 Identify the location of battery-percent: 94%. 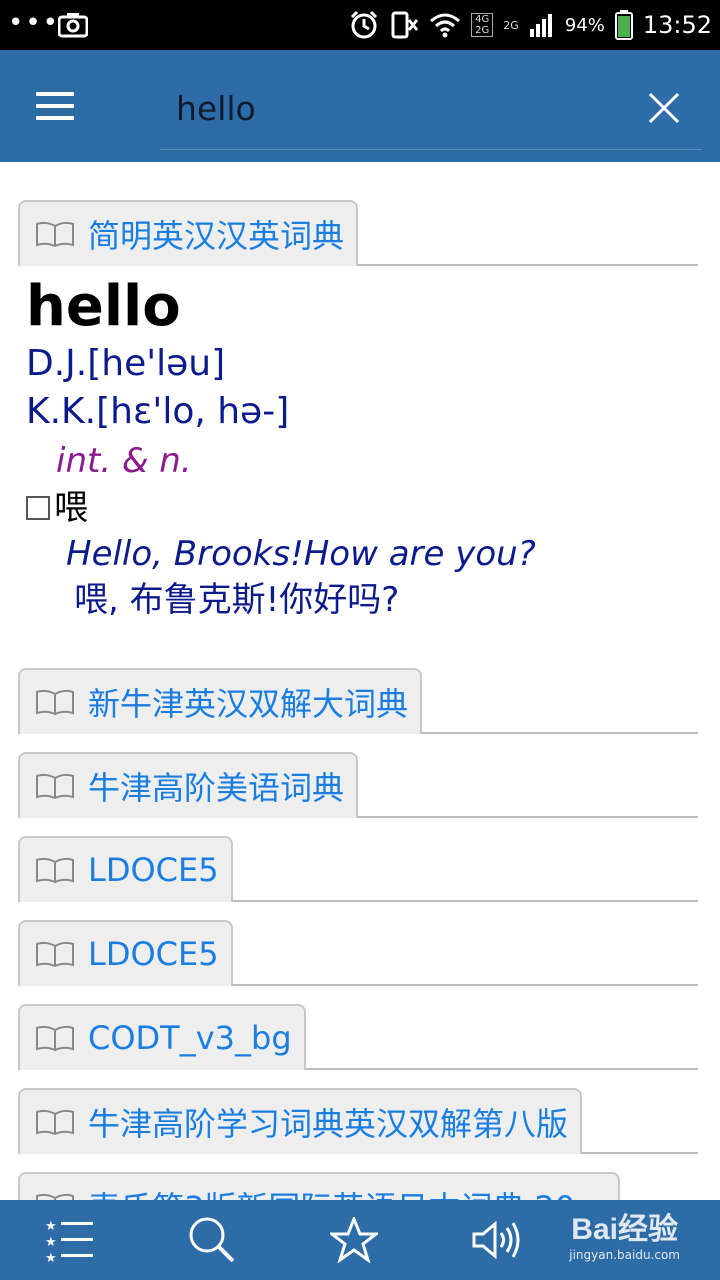
(584, 25).